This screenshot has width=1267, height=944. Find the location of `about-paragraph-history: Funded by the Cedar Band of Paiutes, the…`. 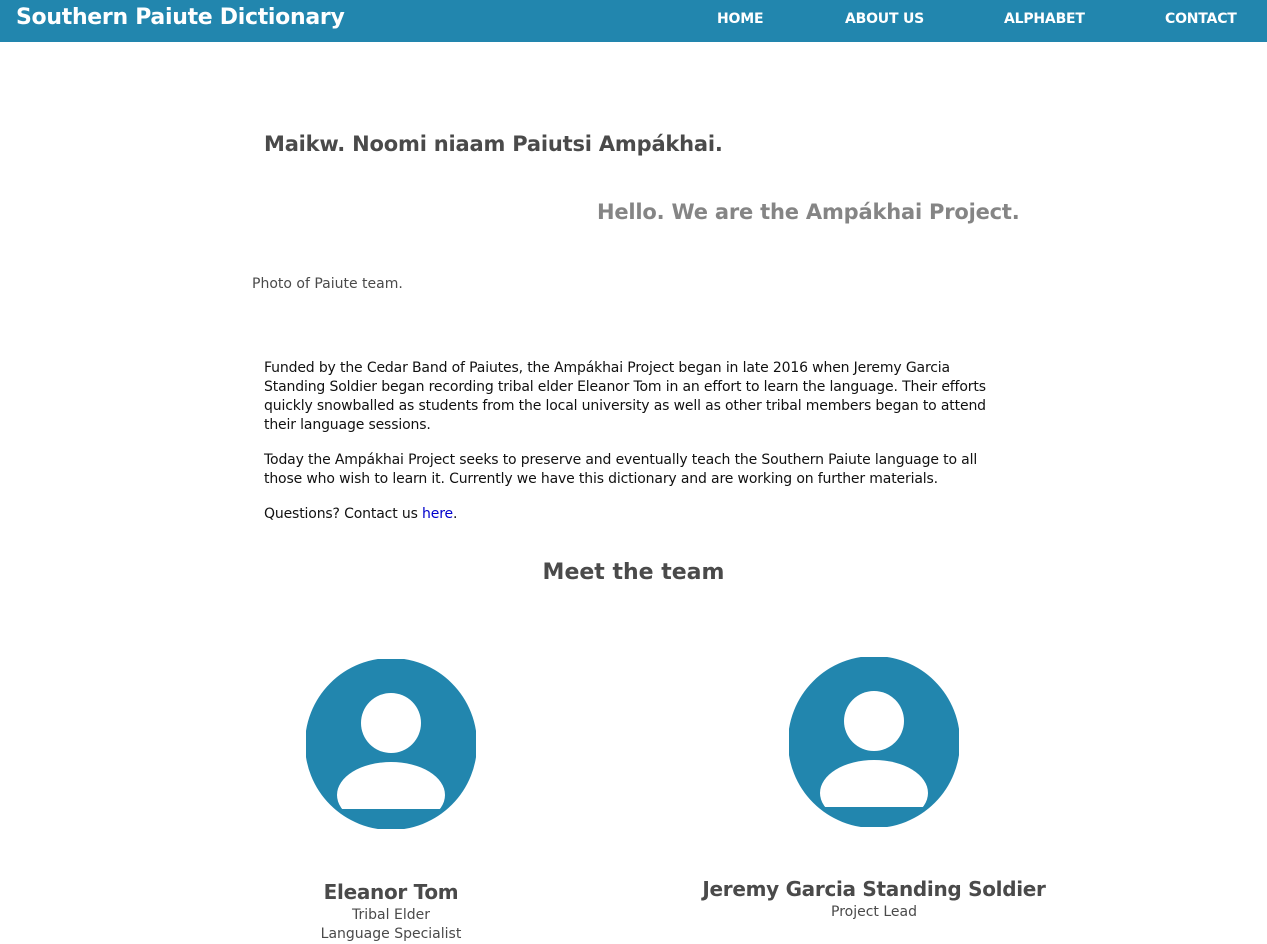

about-paragraph-history: Funded by the Cedar Band of Paiutes, the… is located at coordinates (625, 396).